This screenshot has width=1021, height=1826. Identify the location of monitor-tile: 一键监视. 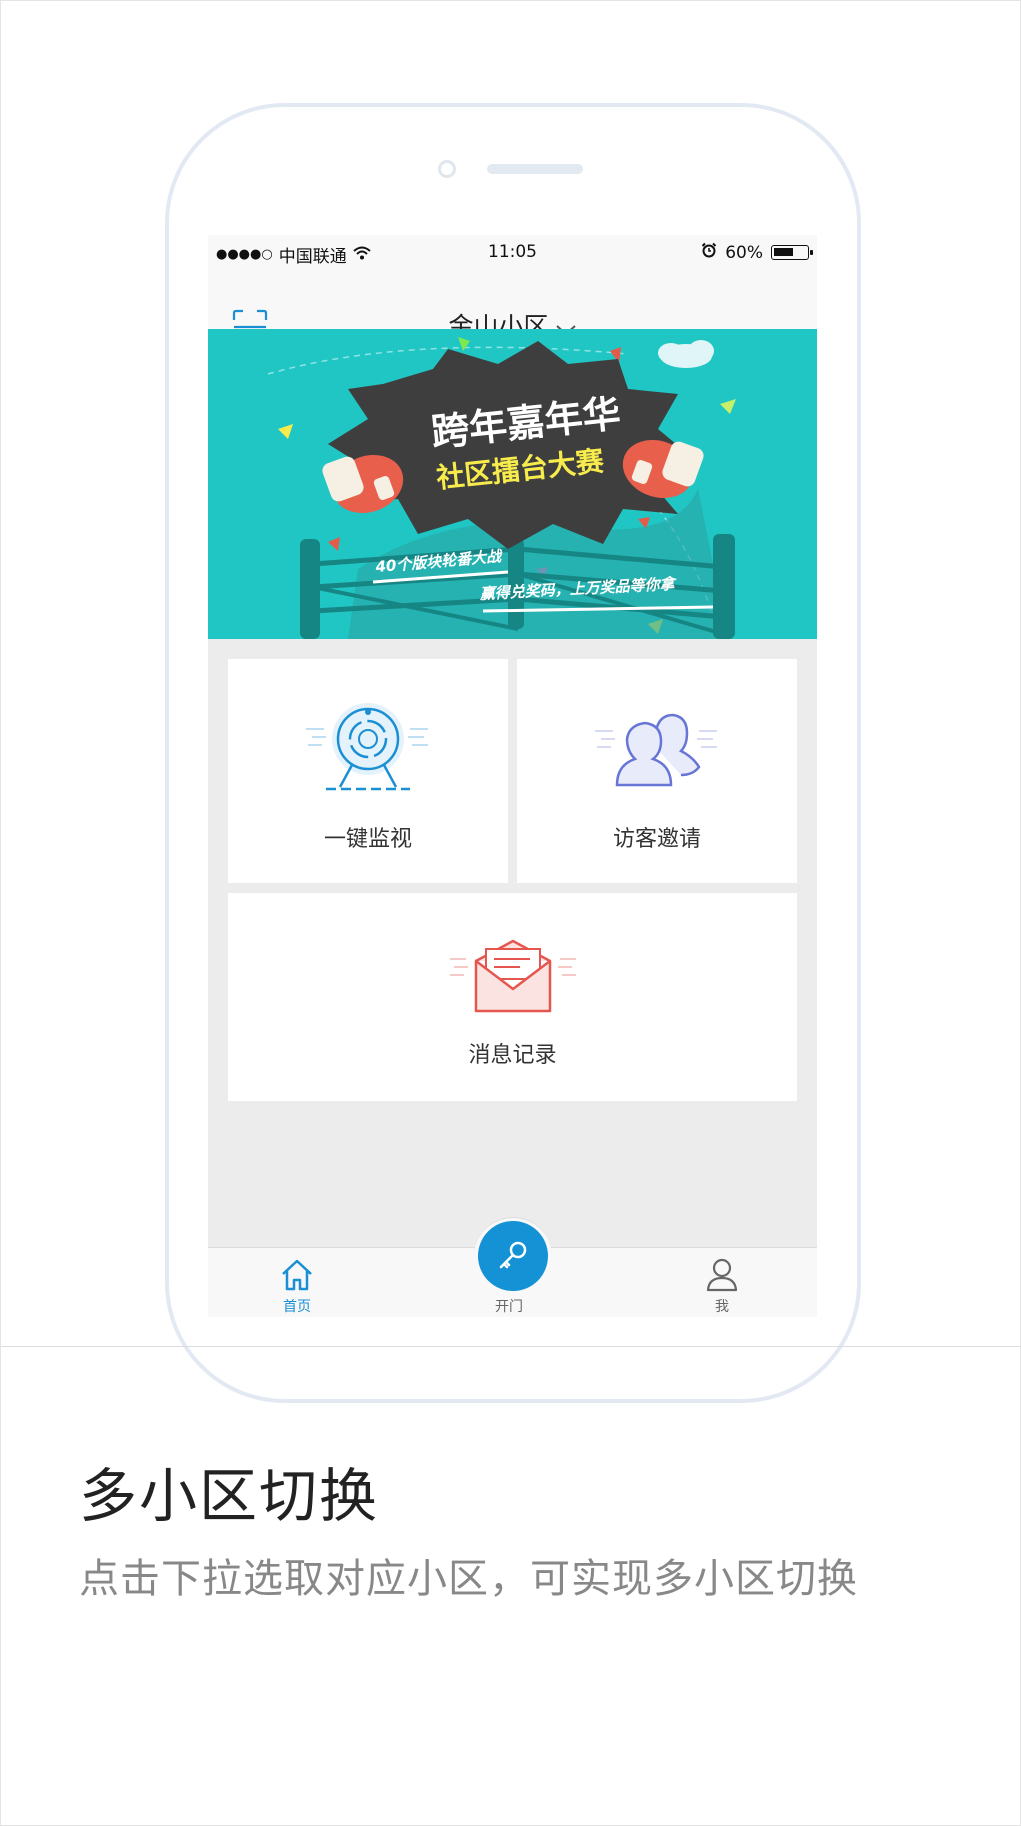
(368, 771).